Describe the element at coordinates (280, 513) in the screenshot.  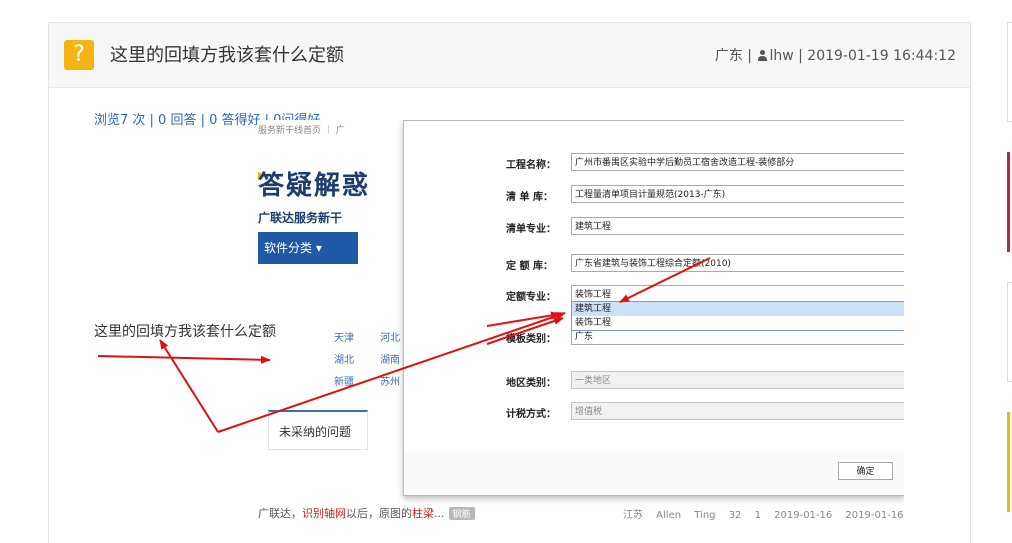
I see `bg-row-text: 广联达，` at that location.